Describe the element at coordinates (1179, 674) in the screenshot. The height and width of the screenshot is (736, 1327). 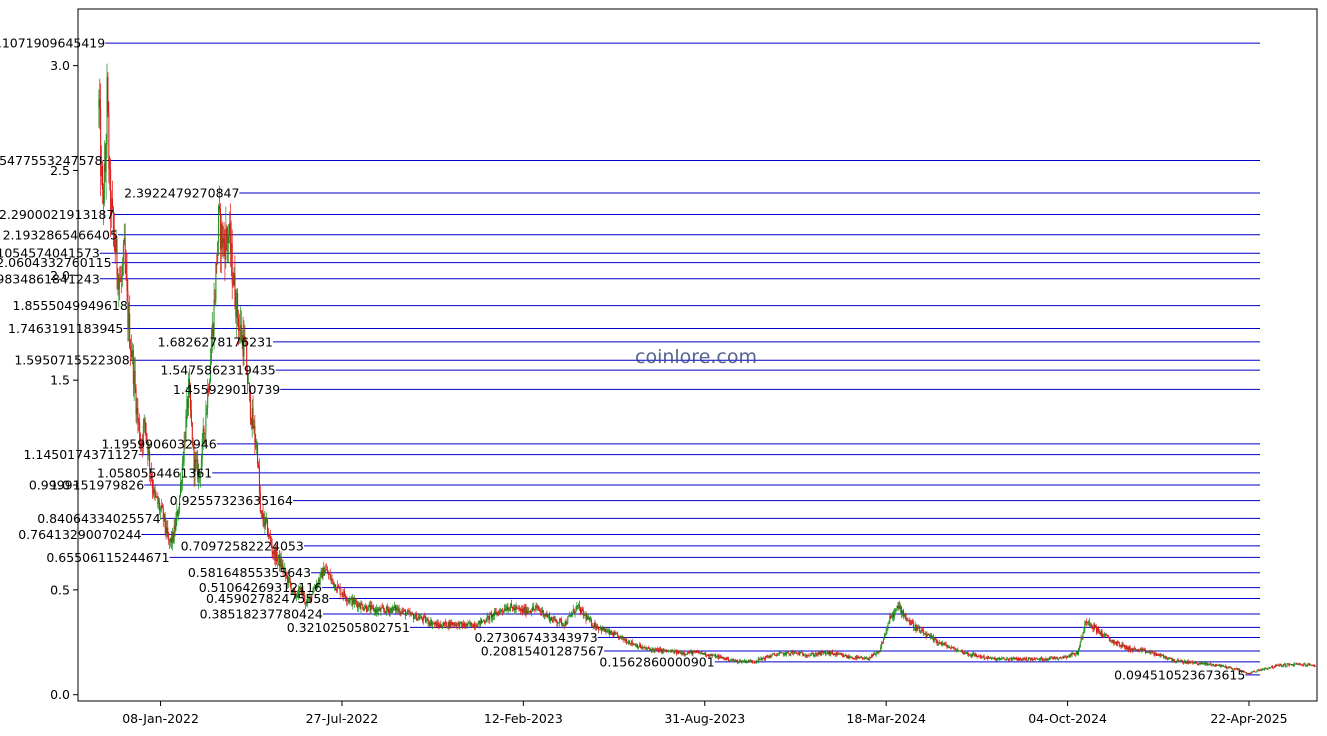
I see `level-label: 0.094510523673615` at that location.